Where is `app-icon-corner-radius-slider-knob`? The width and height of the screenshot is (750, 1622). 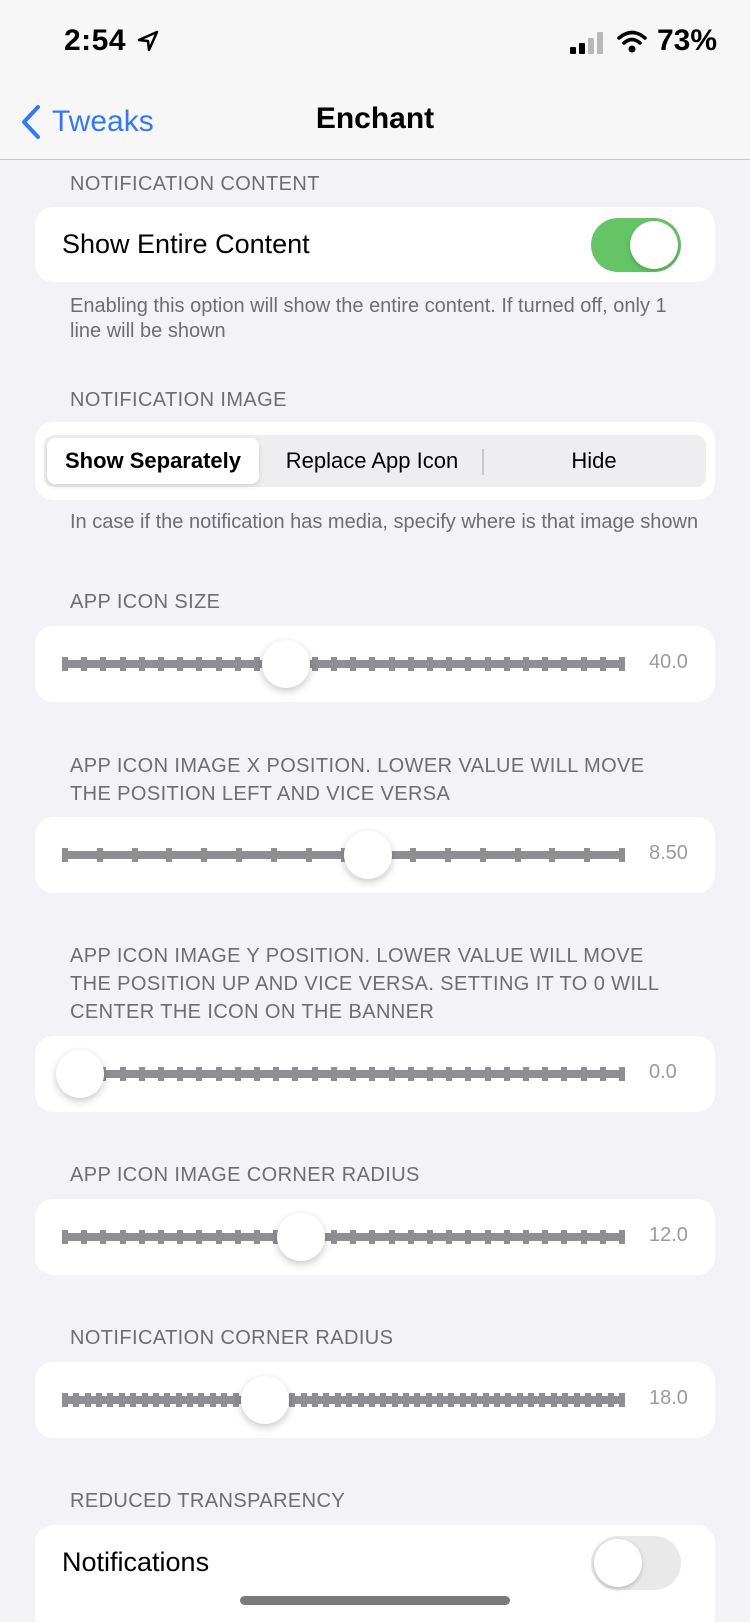 app-icon-corner-radius-slider-knob is located at coordinates (301, 1237).